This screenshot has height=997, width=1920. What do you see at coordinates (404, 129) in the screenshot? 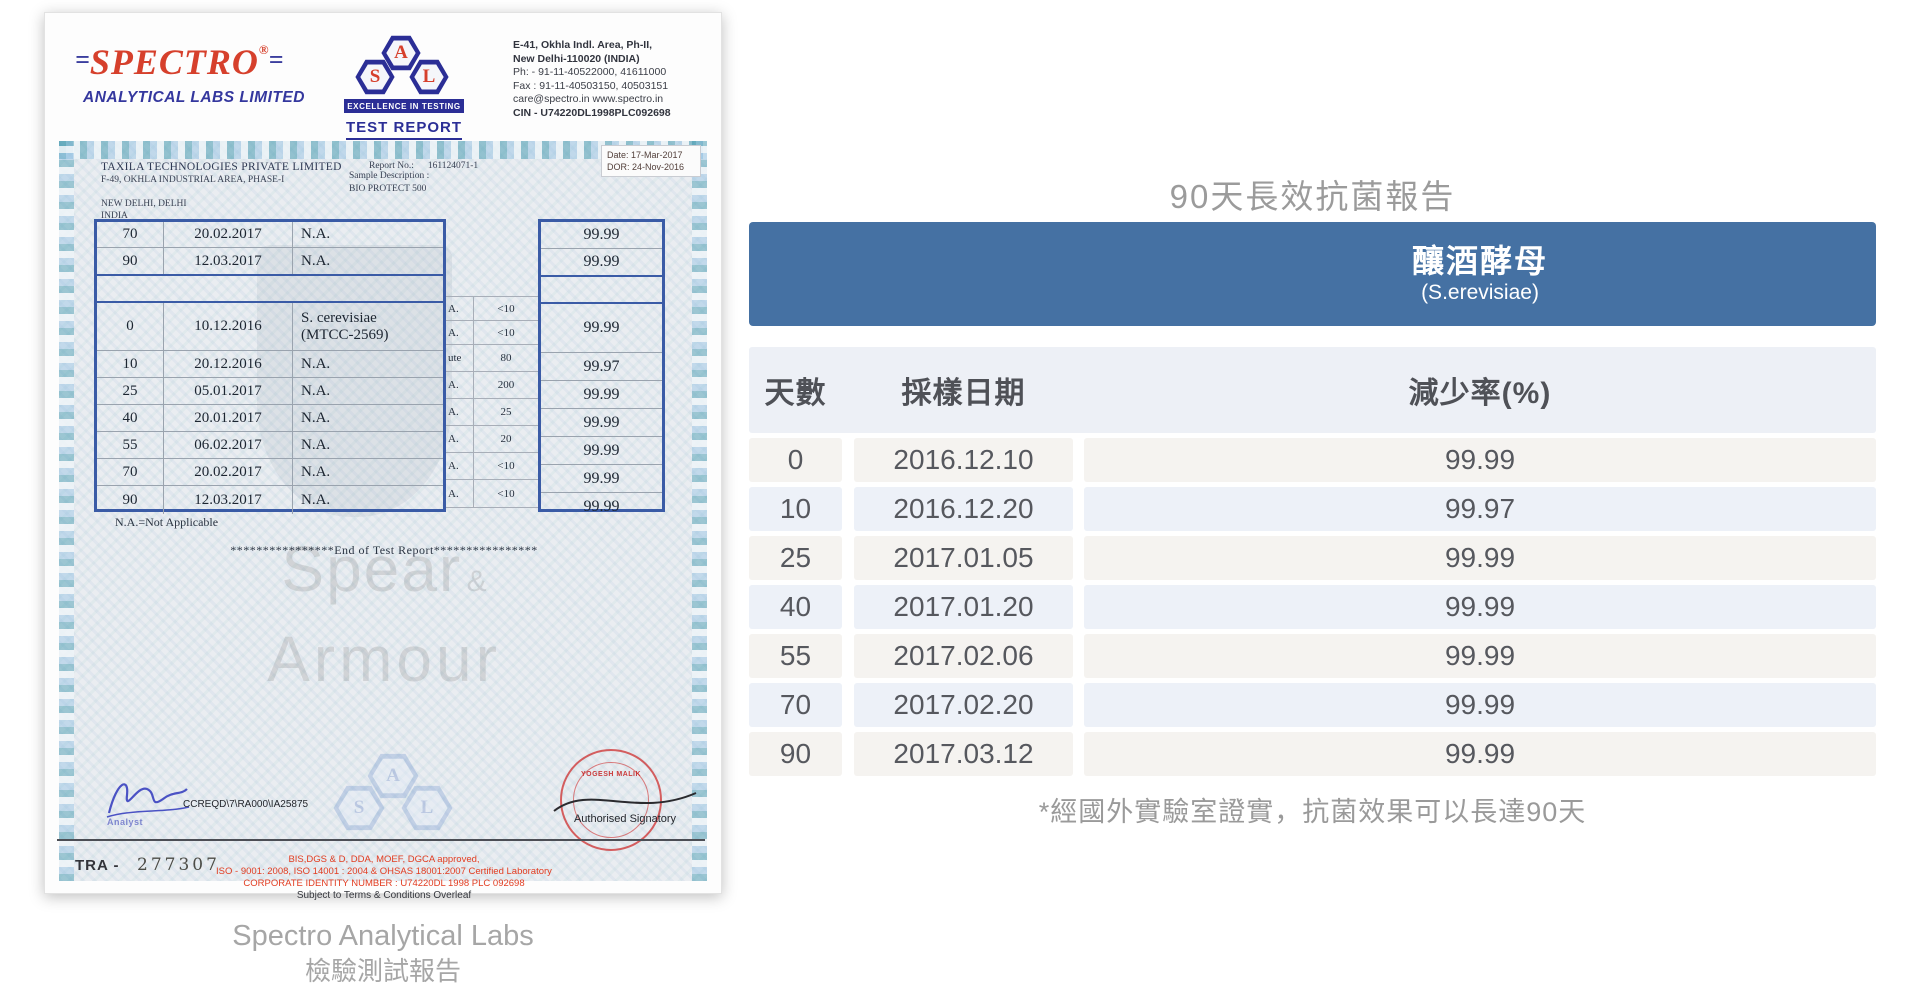
I see `test-report-title: TEST REPORT` at bounding box center [404, 129].